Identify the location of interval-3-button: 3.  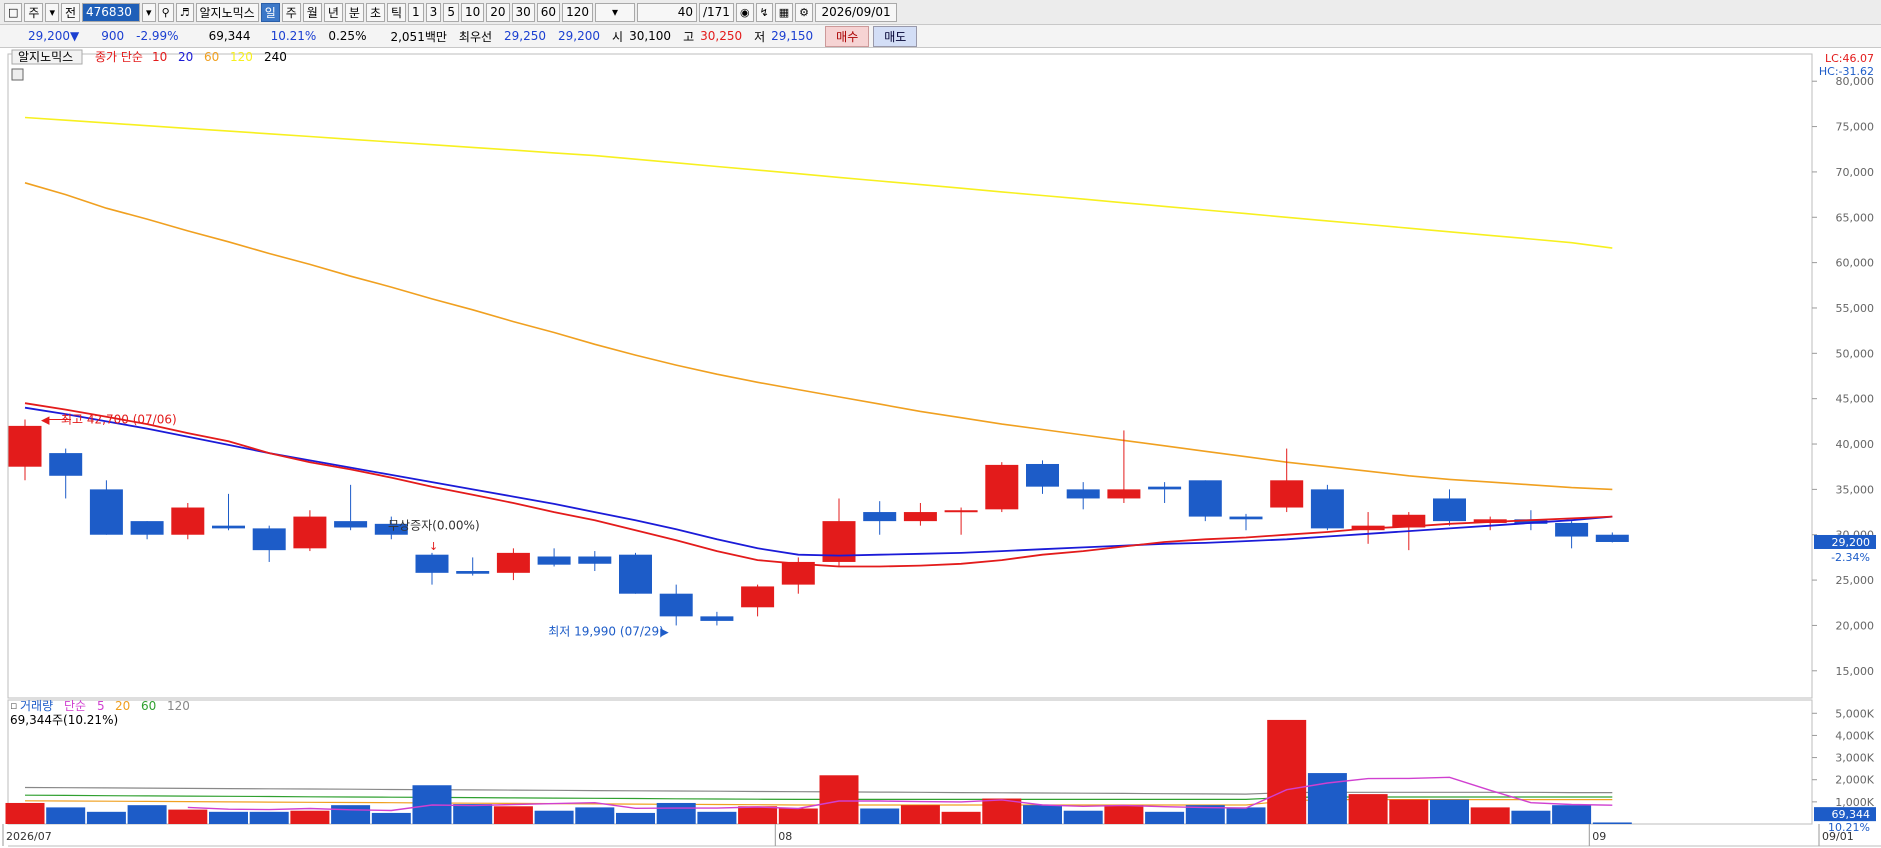
(433, 12).